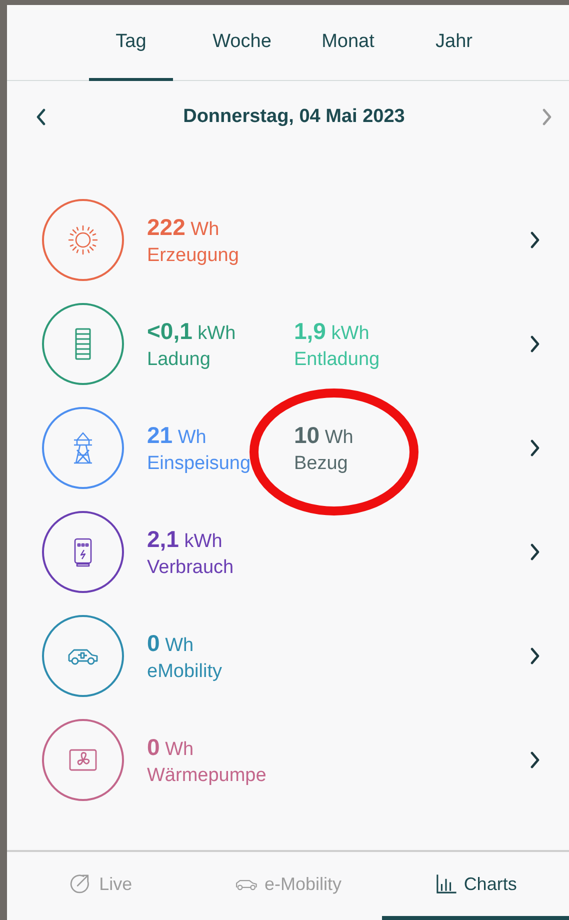 The image size is (569, 920). I want to click on energy-label: Wärmepumpe, so click(207, 775).